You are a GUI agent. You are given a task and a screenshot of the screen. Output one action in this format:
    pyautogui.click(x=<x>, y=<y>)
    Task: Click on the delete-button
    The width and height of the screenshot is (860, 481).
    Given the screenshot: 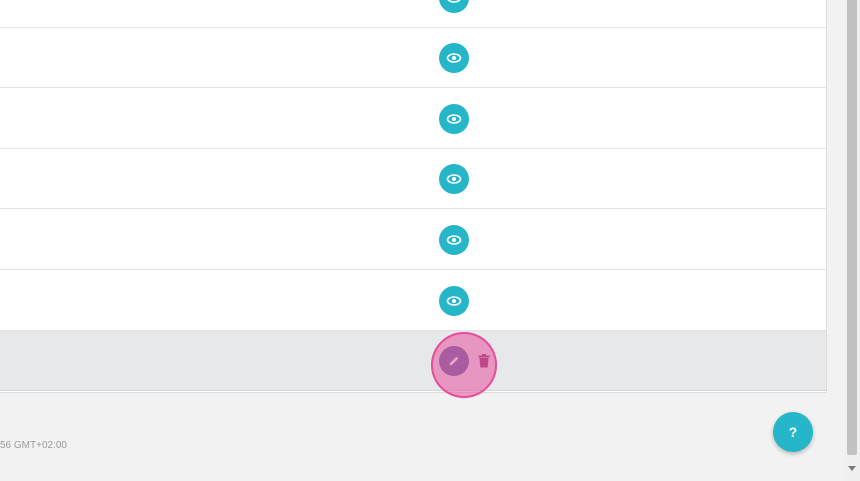 What is the action you would take?
    pyautogui.click(x=484, y=361)
    